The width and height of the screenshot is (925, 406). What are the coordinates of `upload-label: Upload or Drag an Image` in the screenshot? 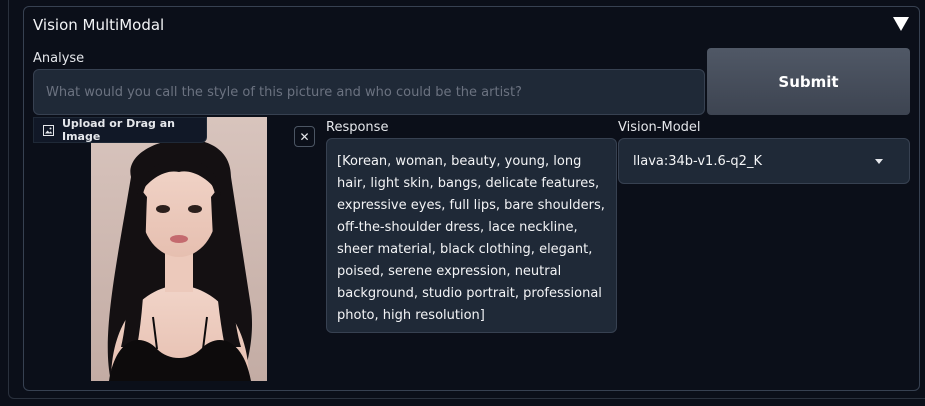 It's located at (119, 130).